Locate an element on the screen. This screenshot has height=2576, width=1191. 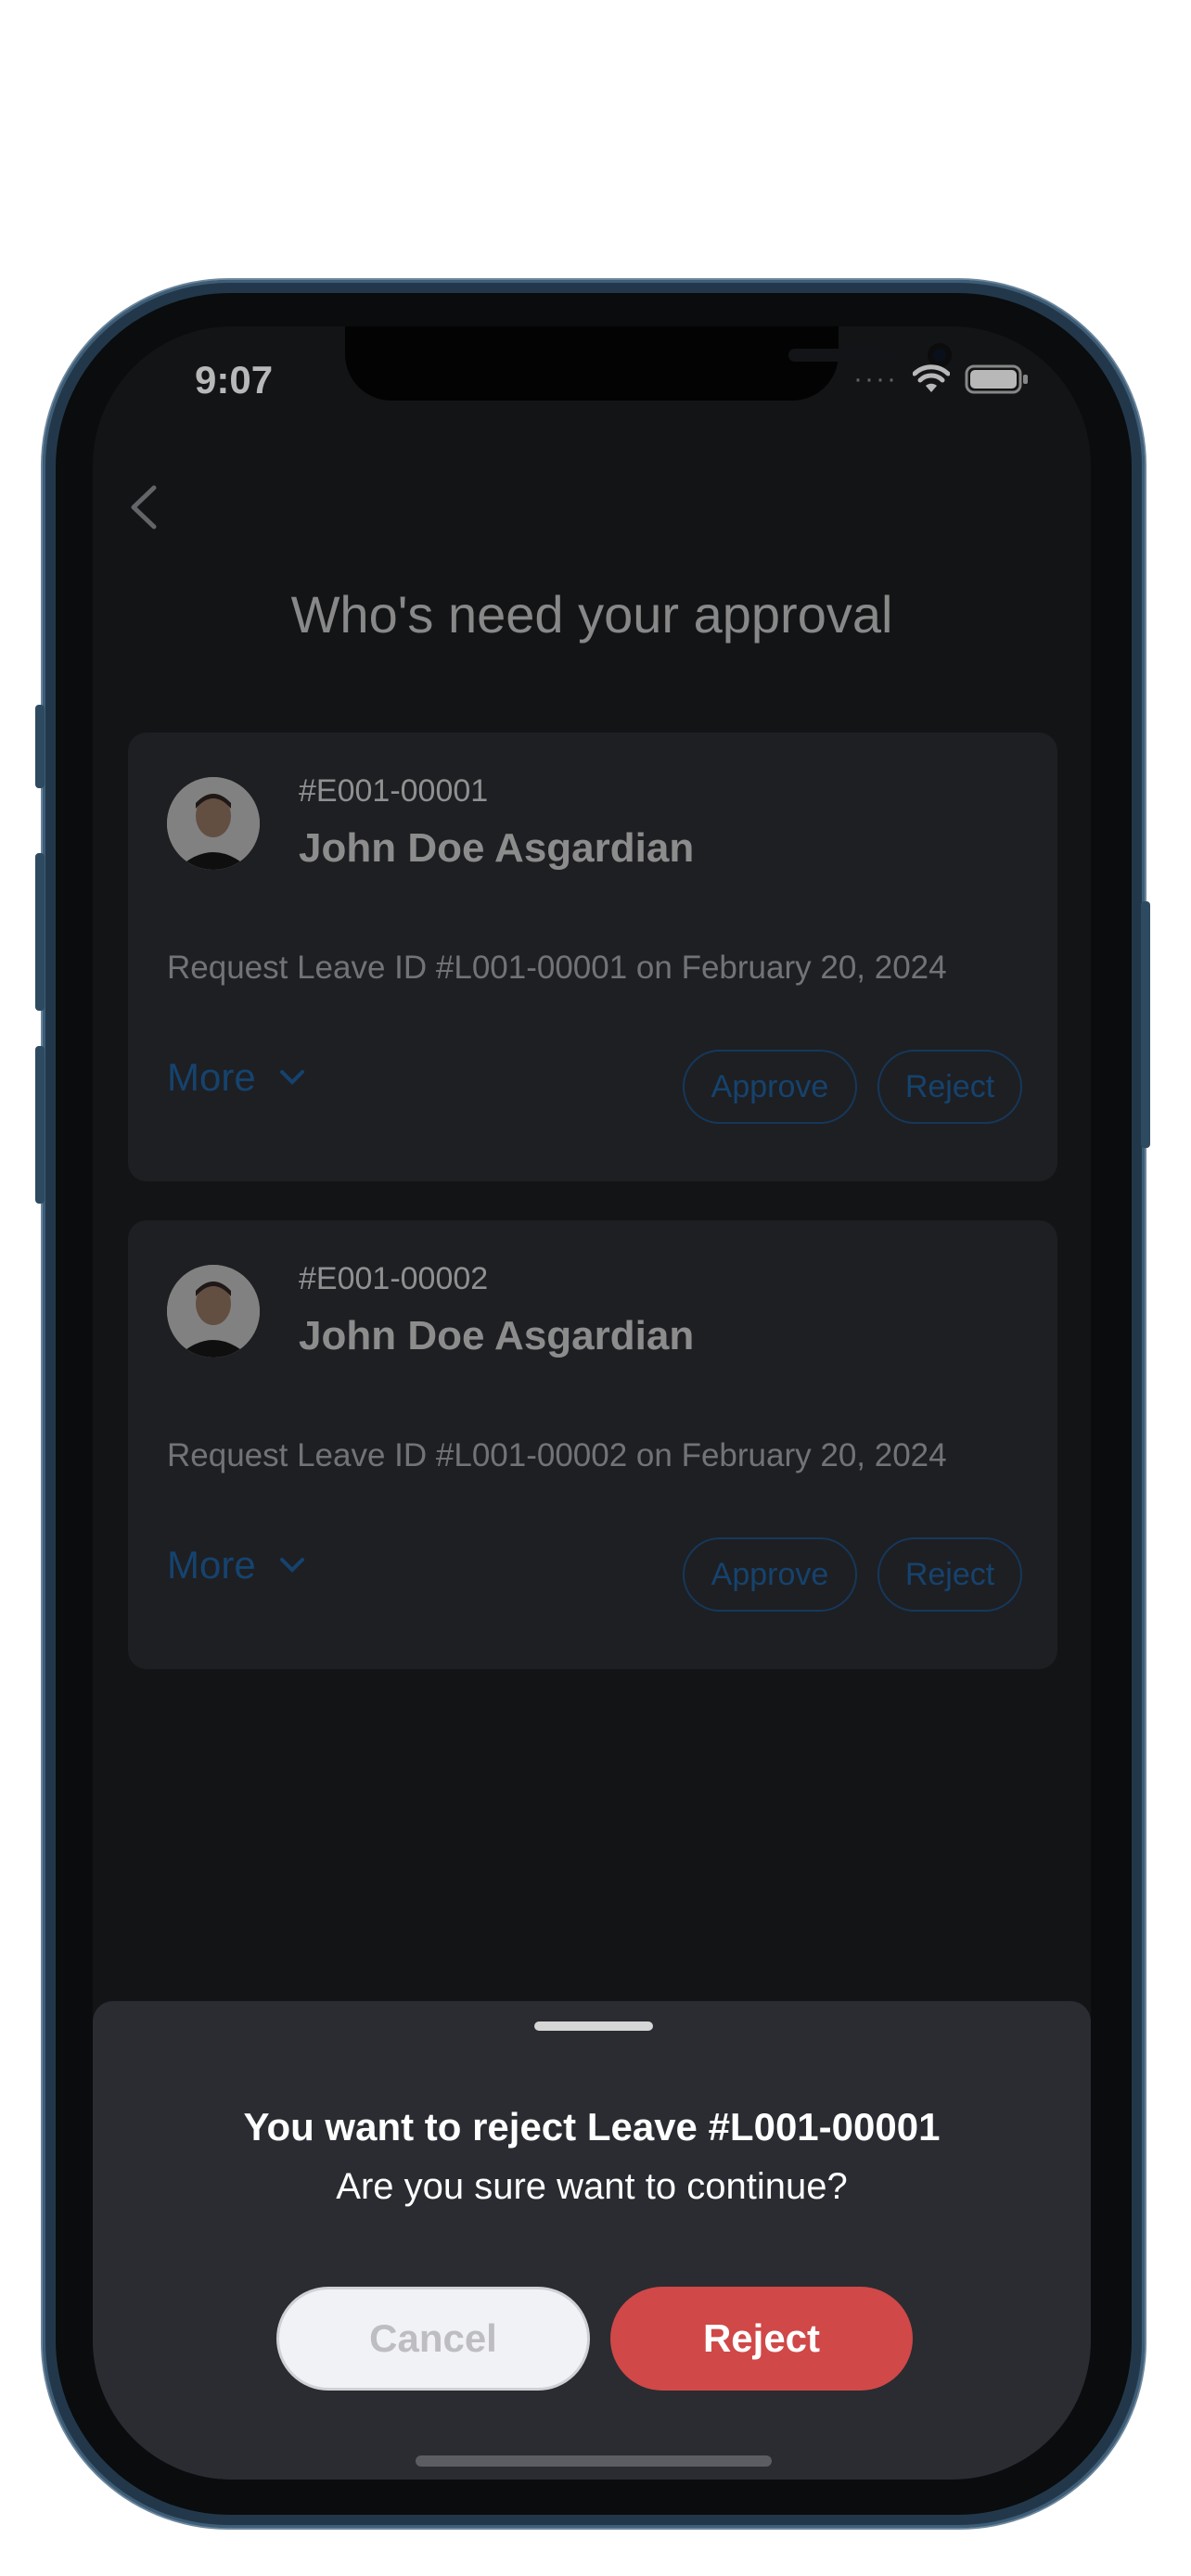
volume-down-button is located at coordinates (40, 1125).